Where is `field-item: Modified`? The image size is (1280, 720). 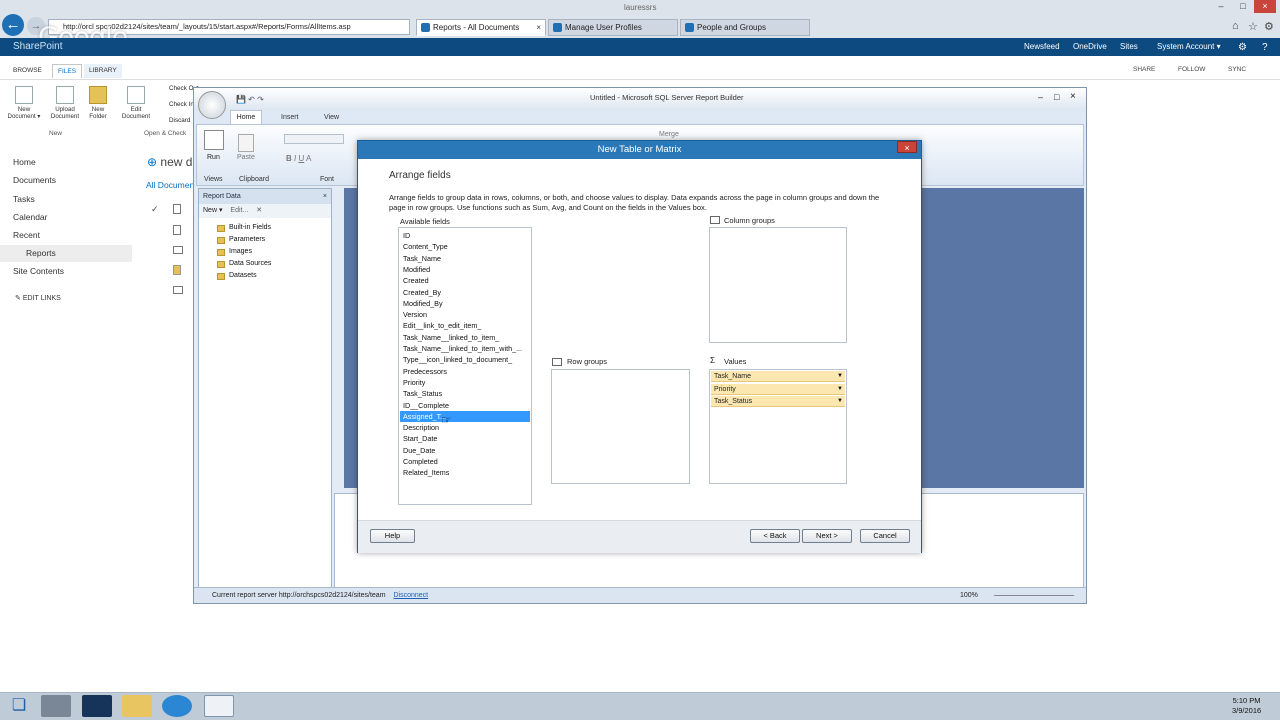 field-item: Modified is located at coordinates (465, 269).